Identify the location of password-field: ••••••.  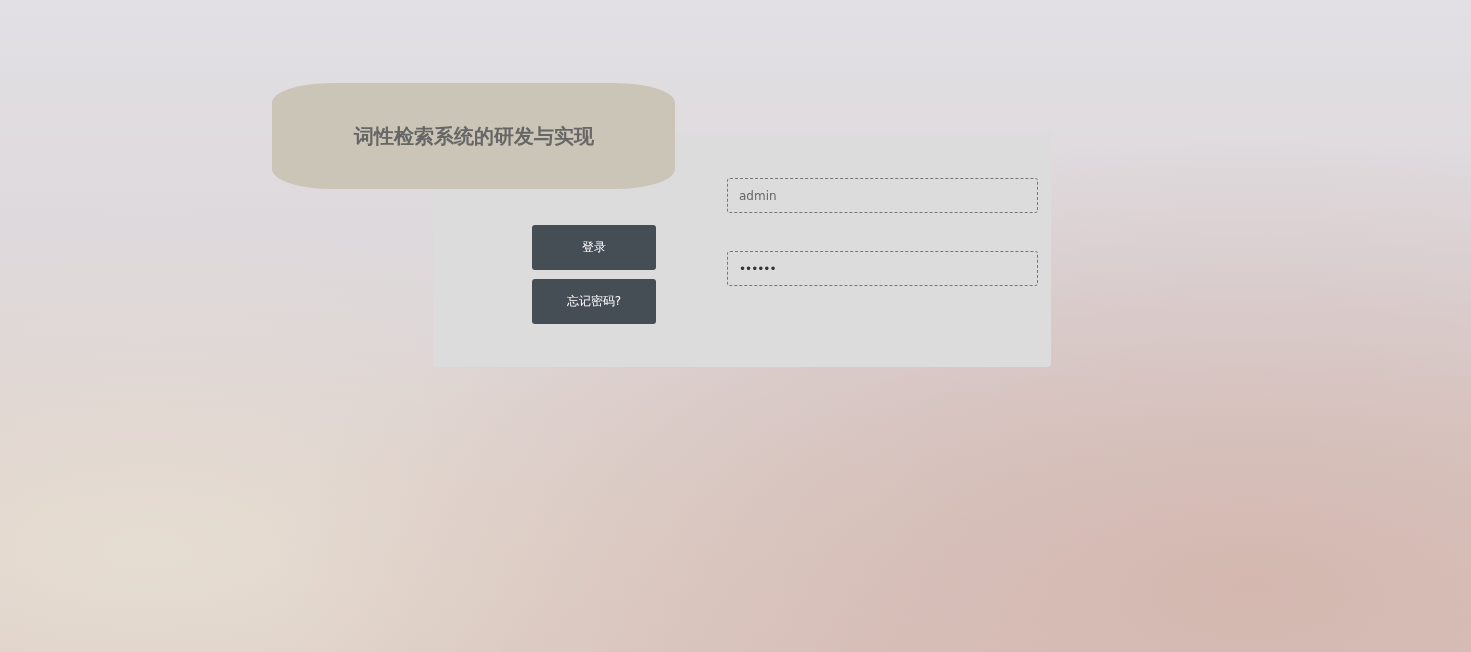
(882, 268).